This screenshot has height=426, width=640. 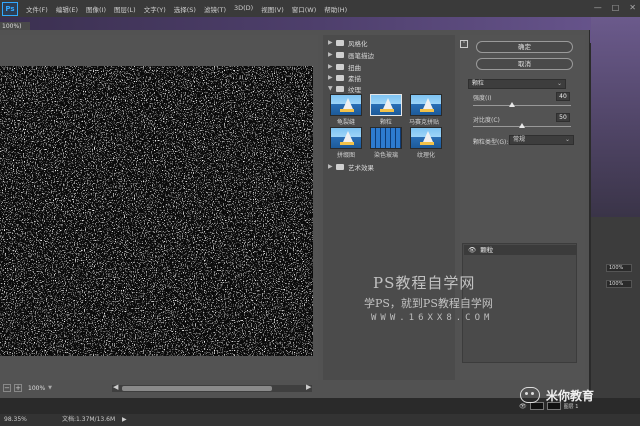 What do you see at coordinates (563, 117) in the screenshot?
I see `contrast-input: 50` at bounding box center [563, 117].